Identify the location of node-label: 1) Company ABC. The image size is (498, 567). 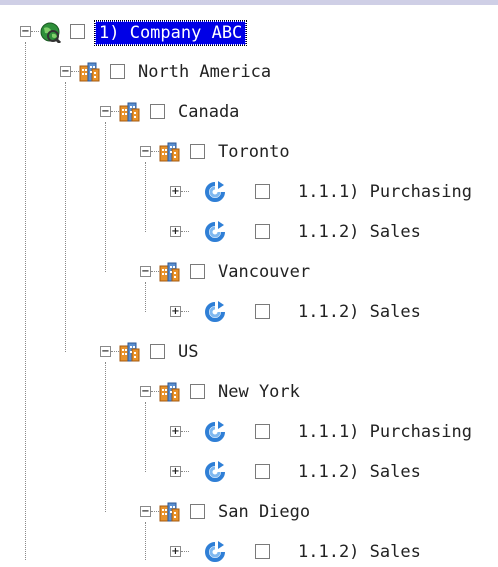
(170, 33).